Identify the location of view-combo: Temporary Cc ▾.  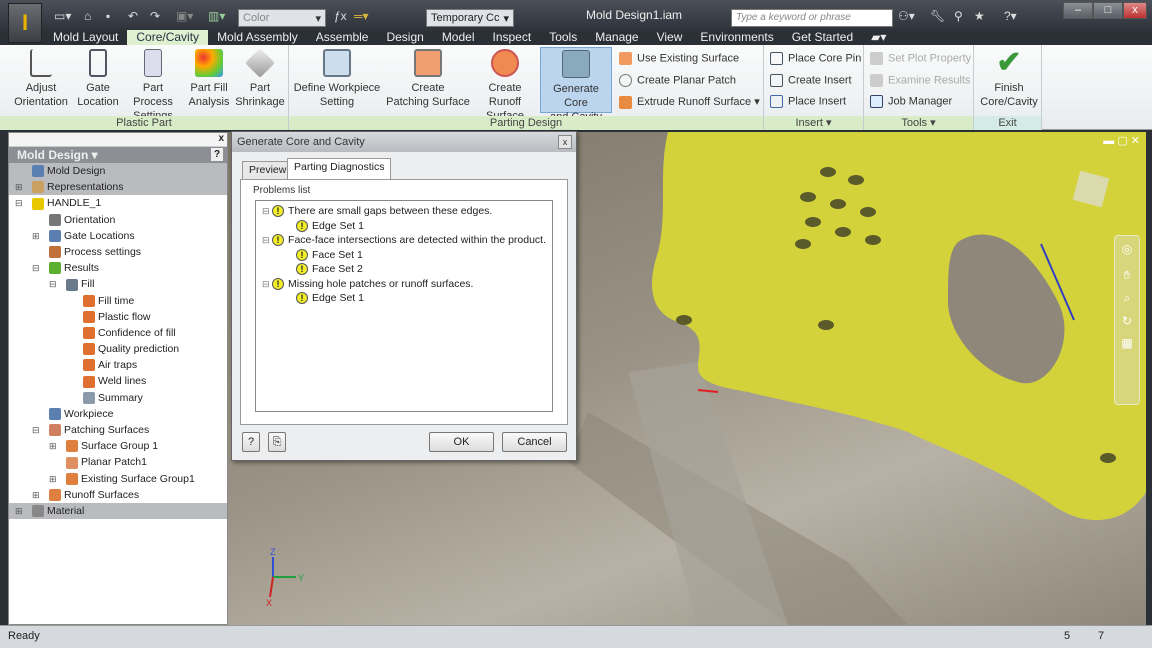
(470, 18).